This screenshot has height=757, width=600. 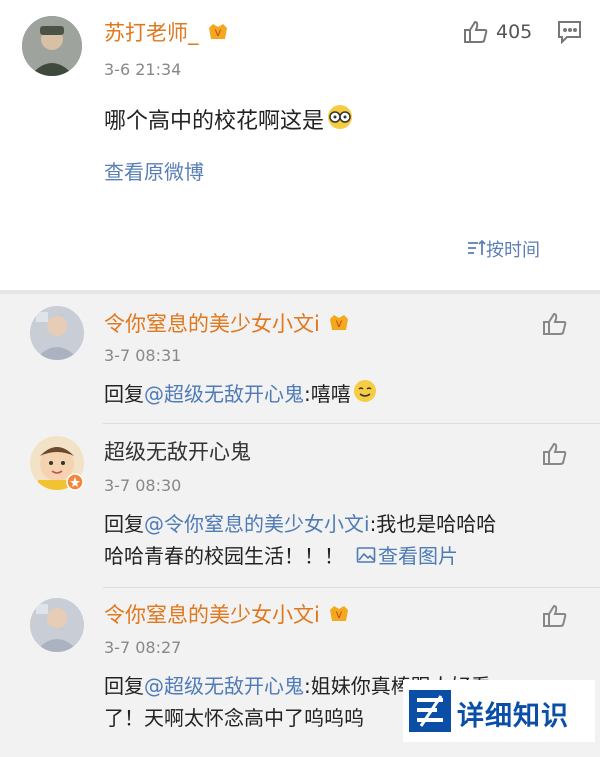 What do you see at coordinates (143, 355) in the screenshot?
I see `reply-time: 3-7 08:31` at bounding box center [143, 355].